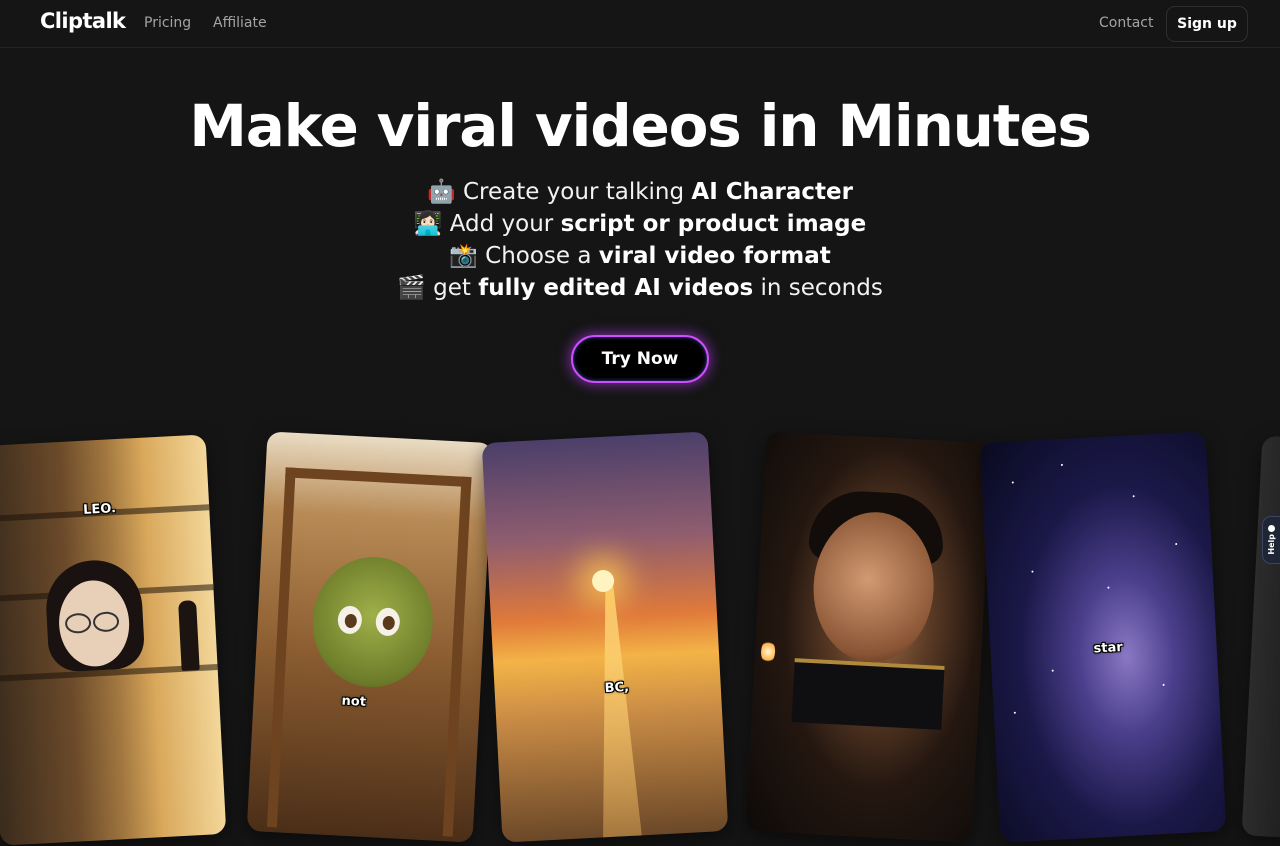  What do you see at coordinates (167, 23) in the screenshot?
I see `nav-pricing-link: Pricing` at bounding box center [167, 23].